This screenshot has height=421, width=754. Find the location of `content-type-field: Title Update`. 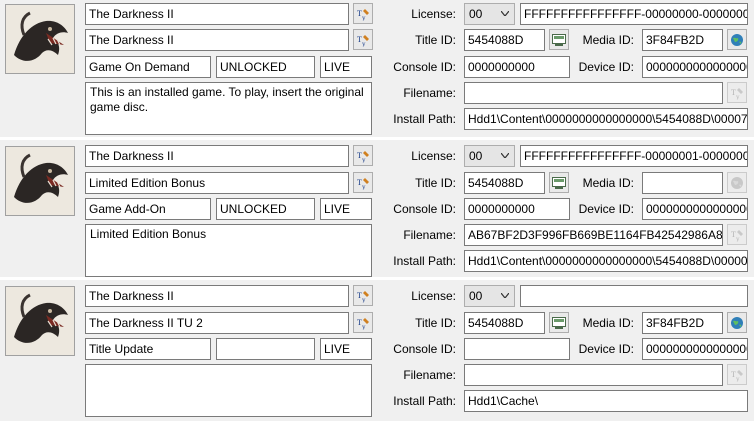

content-type-field: Title Update is located at coordinates (148, 349).